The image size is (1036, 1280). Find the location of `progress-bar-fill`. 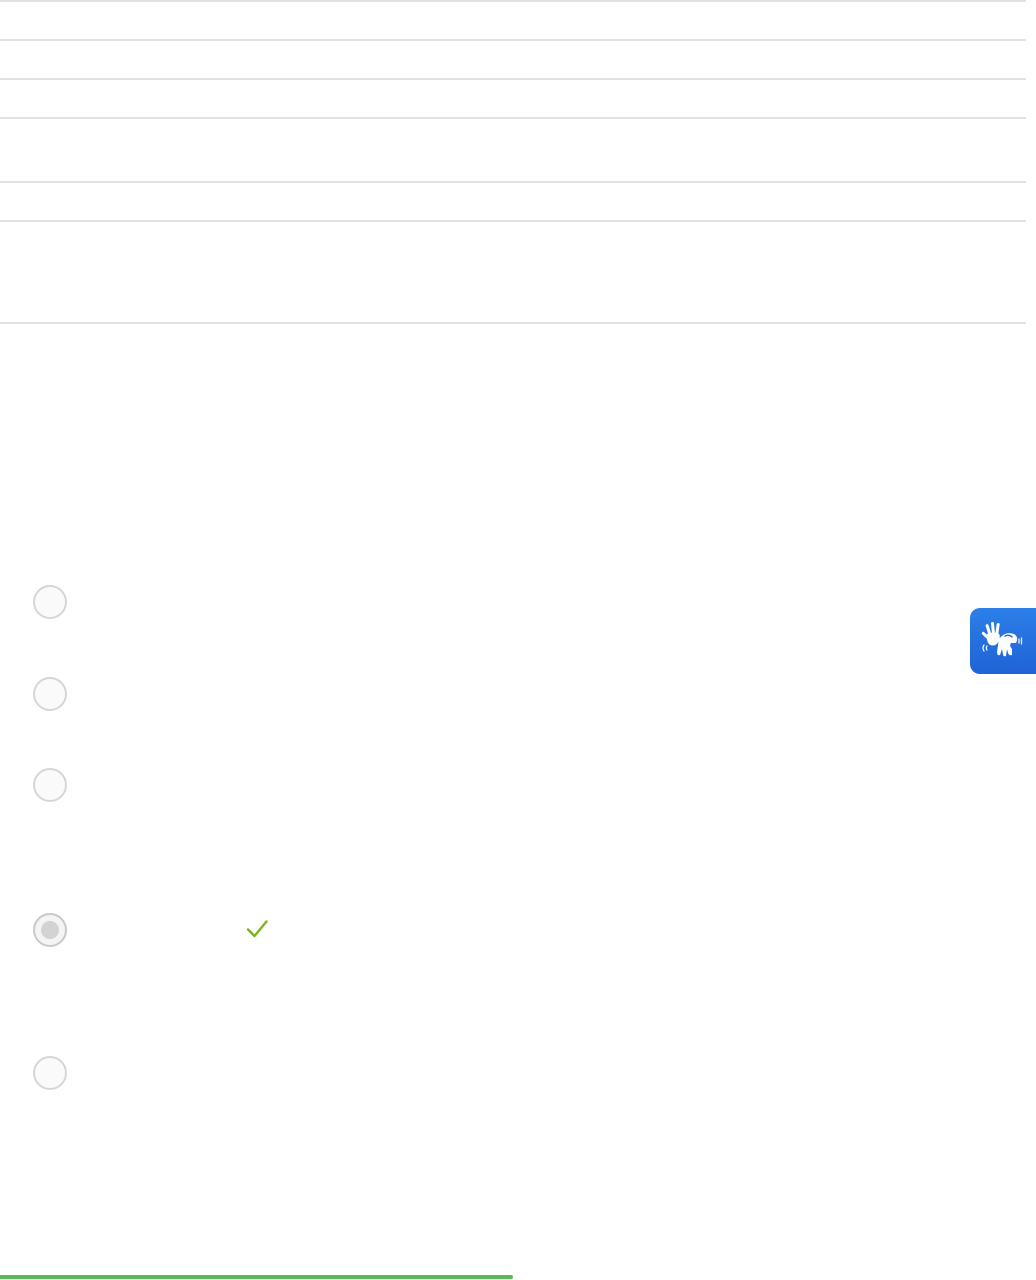

progress-bar-fill is located at coordinates (256, 1277).